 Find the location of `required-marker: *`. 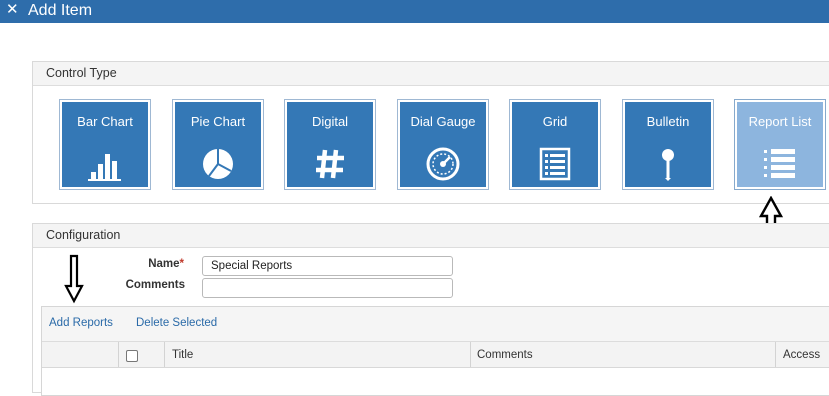

required-marker: * is located at coordinates (181, 264).